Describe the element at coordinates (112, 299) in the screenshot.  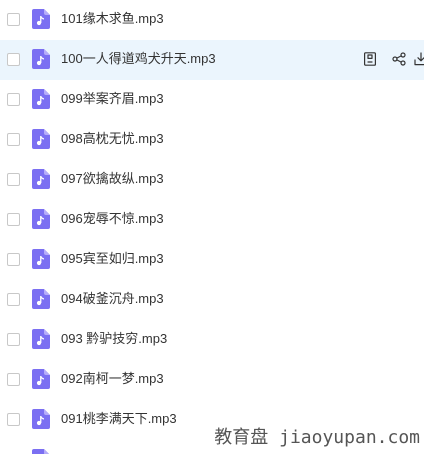
I see `file-name: 094破釜沉舟.mp3` at that location.